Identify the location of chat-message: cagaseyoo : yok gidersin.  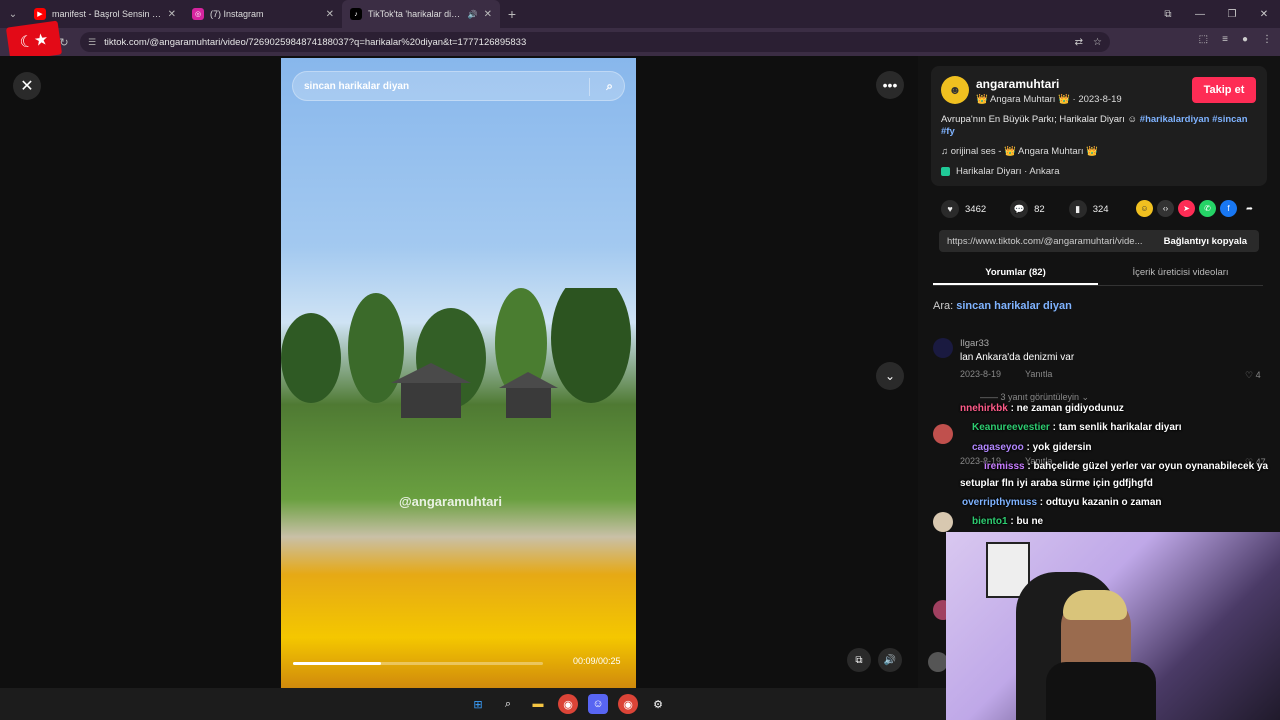
(1032, 447).